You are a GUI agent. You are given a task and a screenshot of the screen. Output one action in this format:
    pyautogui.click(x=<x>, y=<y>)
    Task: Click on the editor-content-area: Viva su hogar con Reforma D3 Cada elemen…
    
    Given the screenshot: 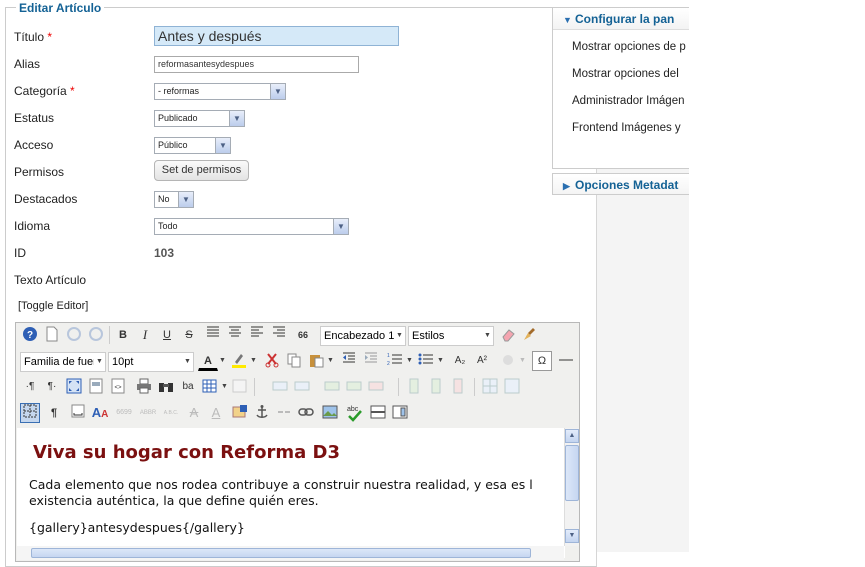 What is the action you would take?
    pyautogui.click(x=291, y=493)
    